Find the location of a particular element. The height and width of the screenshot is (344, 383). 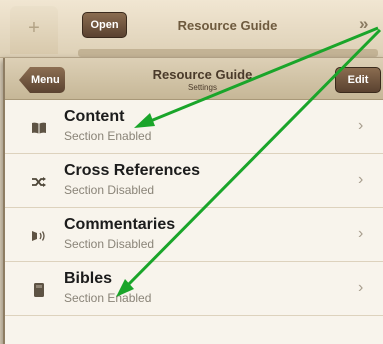

shuffle-icon is located at coordinates (39, 182).